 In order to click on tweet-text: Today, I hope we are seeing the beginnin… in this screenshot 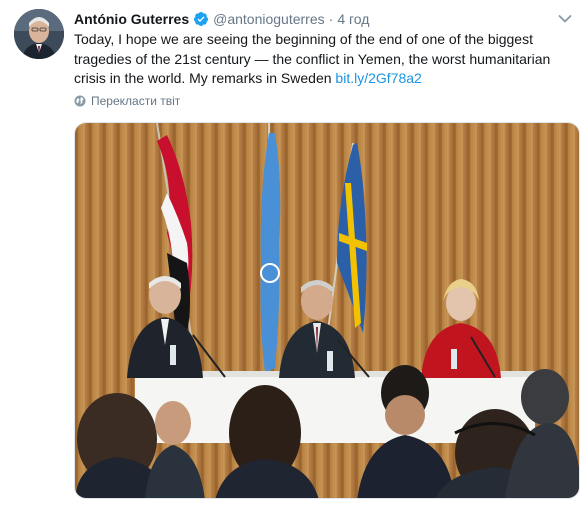, I will do `click(324, 59)`.